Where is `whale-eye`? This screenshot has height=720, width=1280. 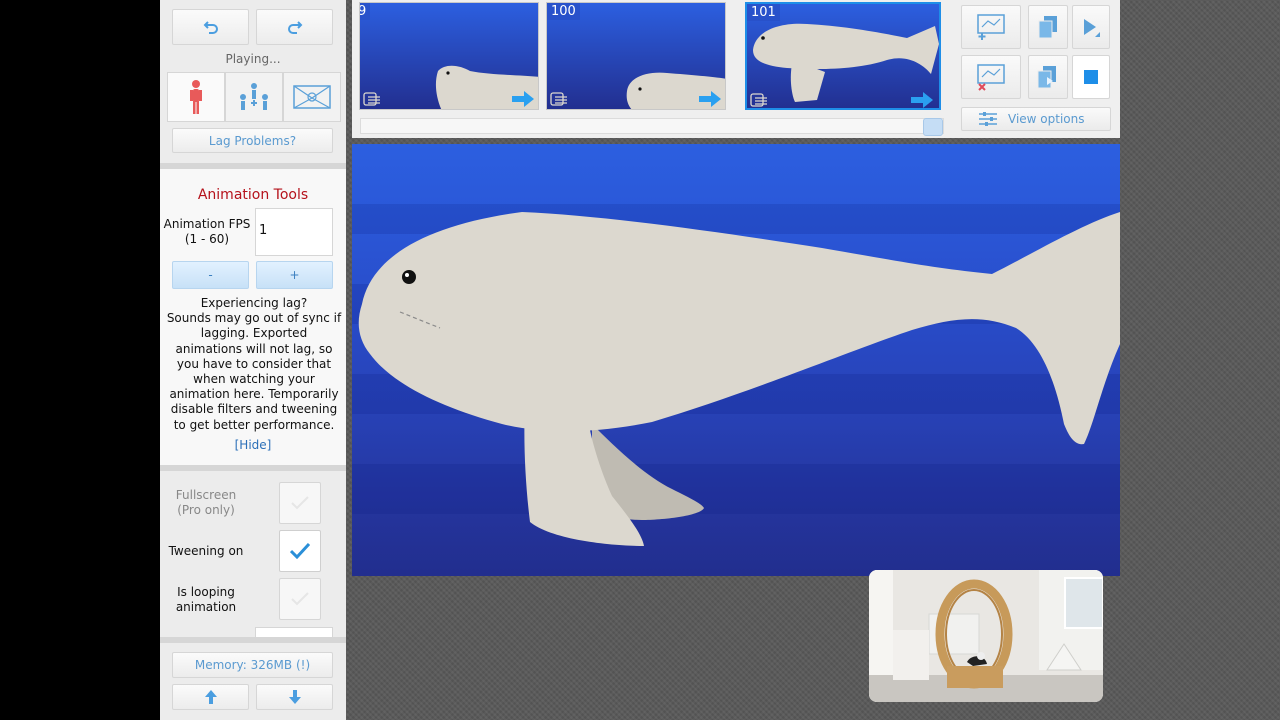 whale-eye is located at coordinates (409, 277).